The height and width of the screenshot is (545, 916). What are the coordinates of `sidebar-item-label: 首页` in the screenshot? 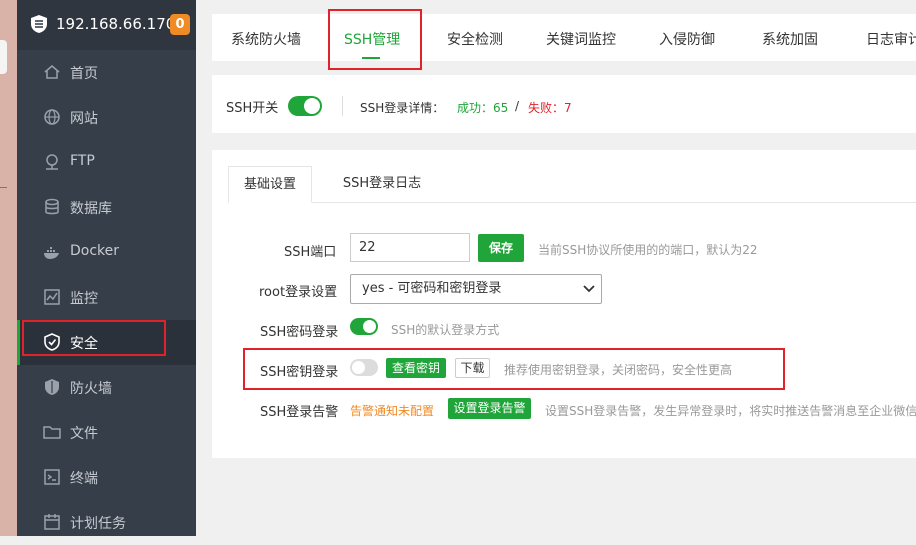 It's located at (84, 74).